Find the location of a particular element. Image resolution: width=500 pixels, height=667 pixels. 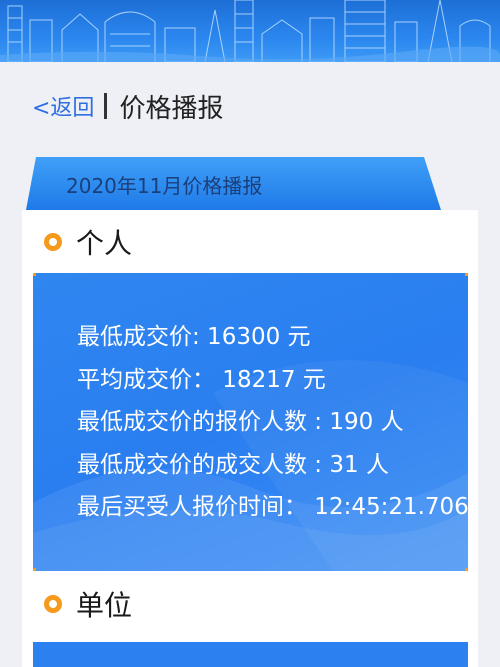

city-skyline-illustration is located at coordinates (250, 31).